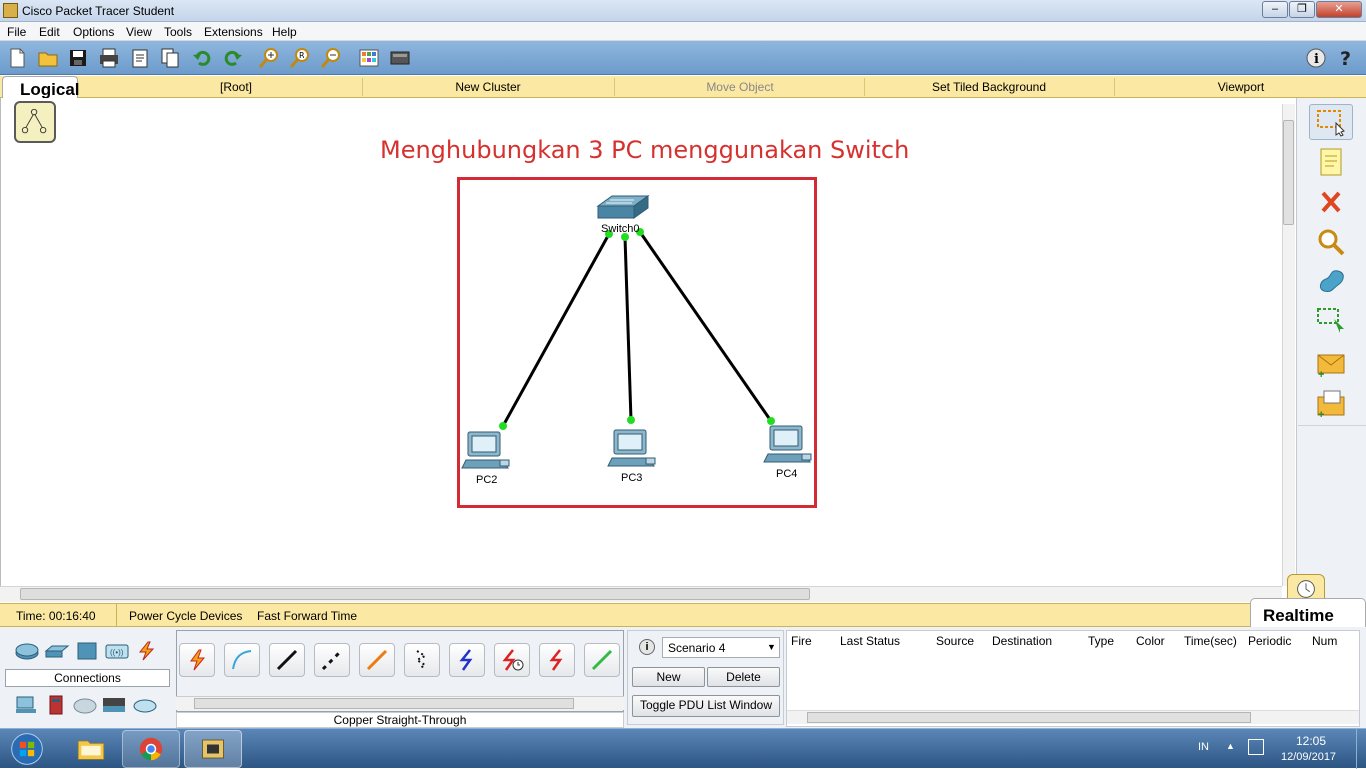 The width and height of the screenshot is (1366, 769). What do you see at coordinates (1308, 612) in the screenshot?
I see `tab-realtime: Realtime` at bounding box center [1308, 612].